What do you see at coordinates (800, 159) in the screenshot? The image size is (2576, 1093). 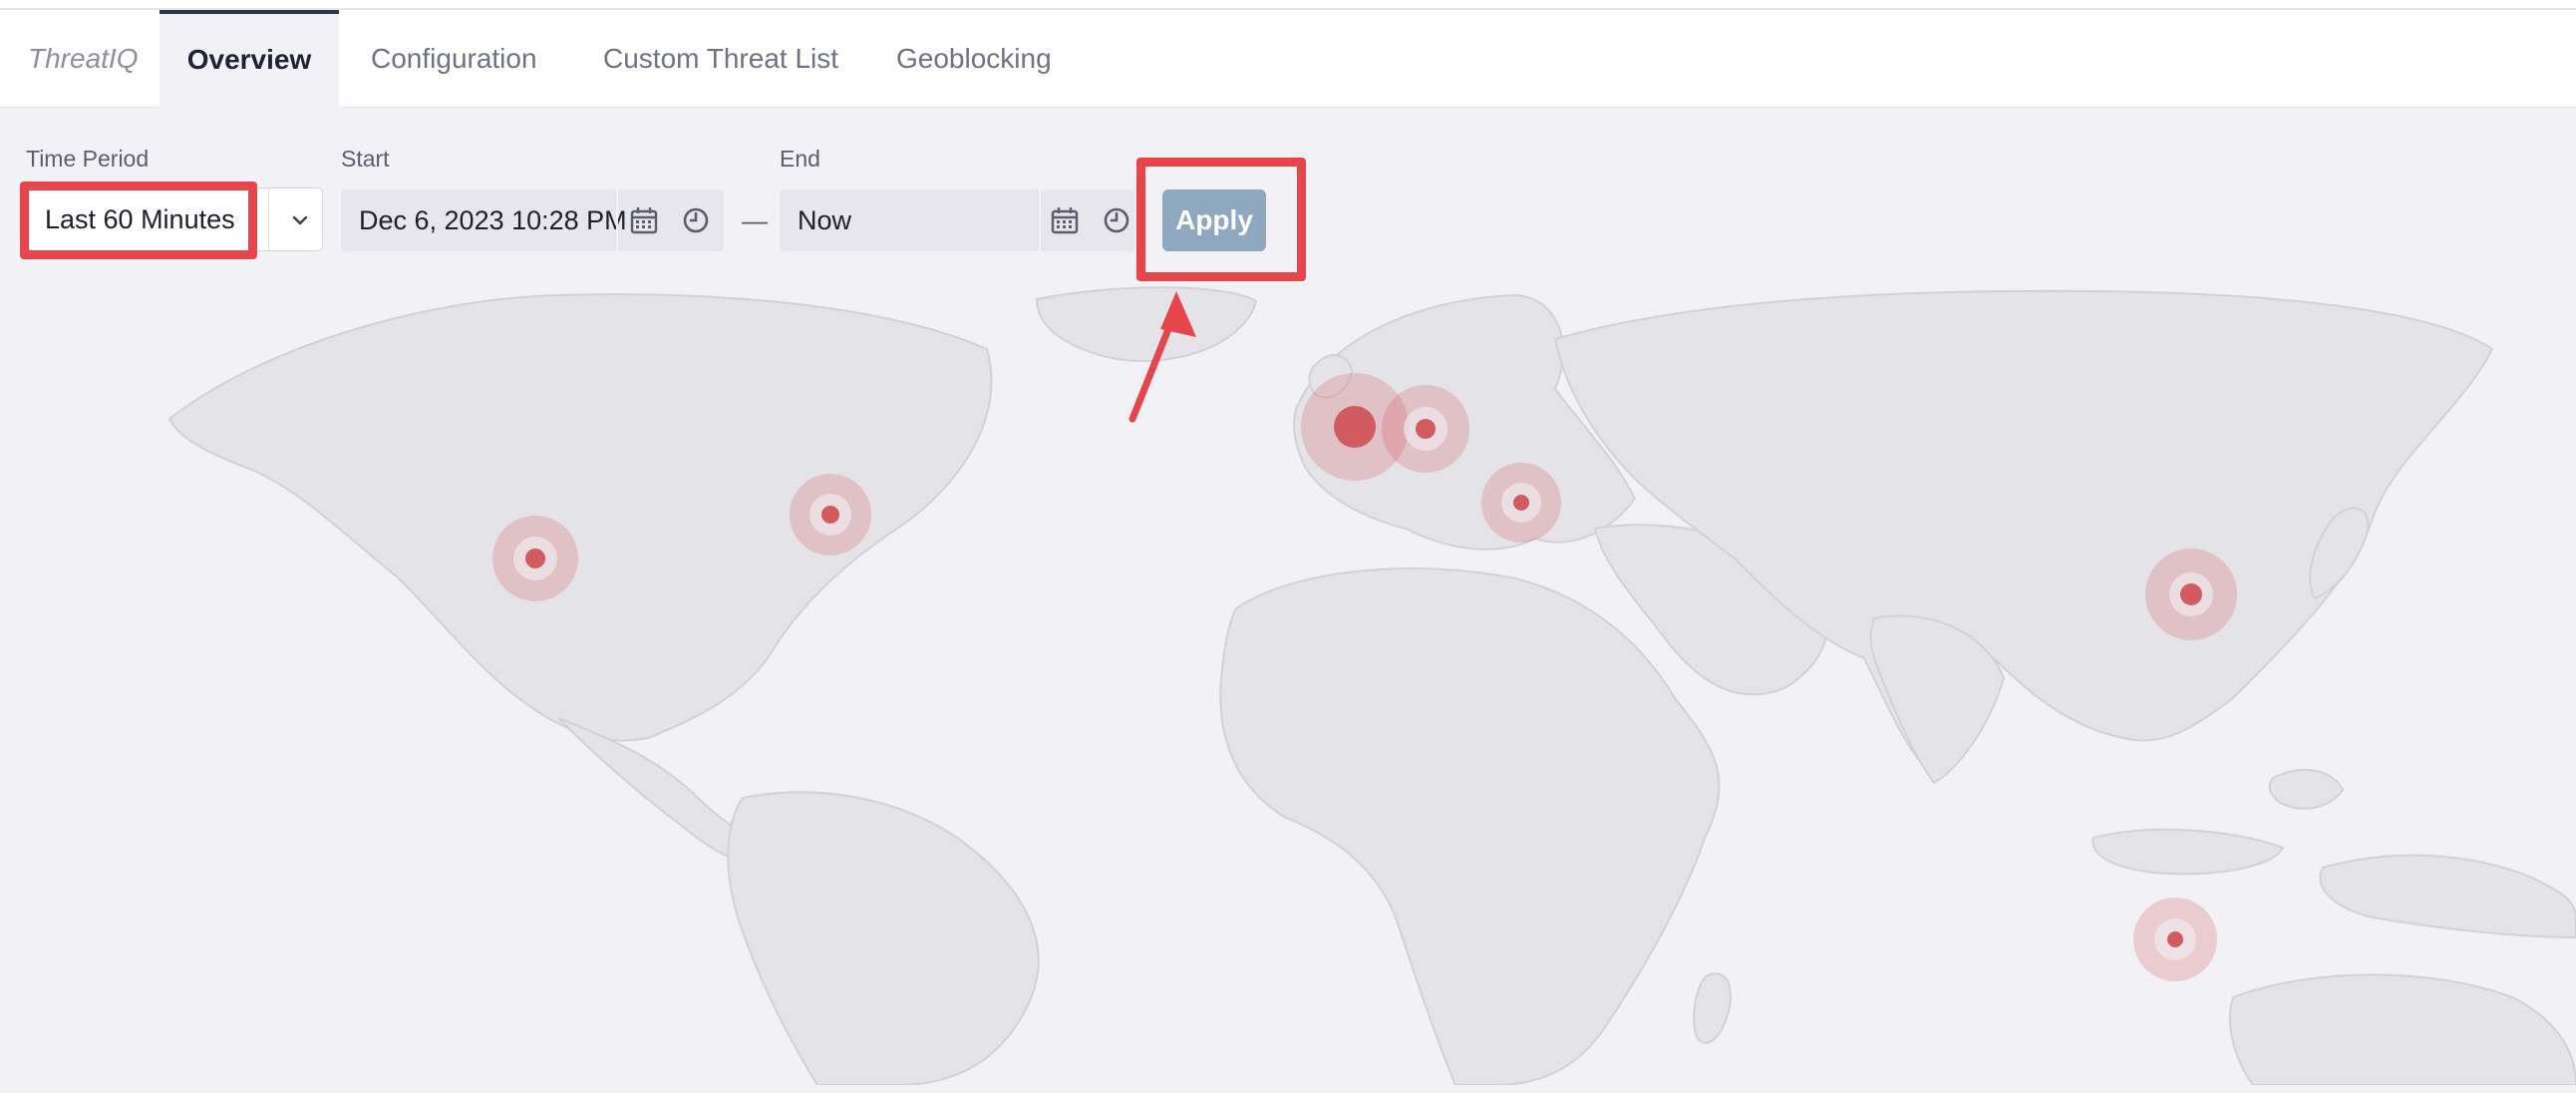 I see `end-label: End` at bounding box center [800, 159].